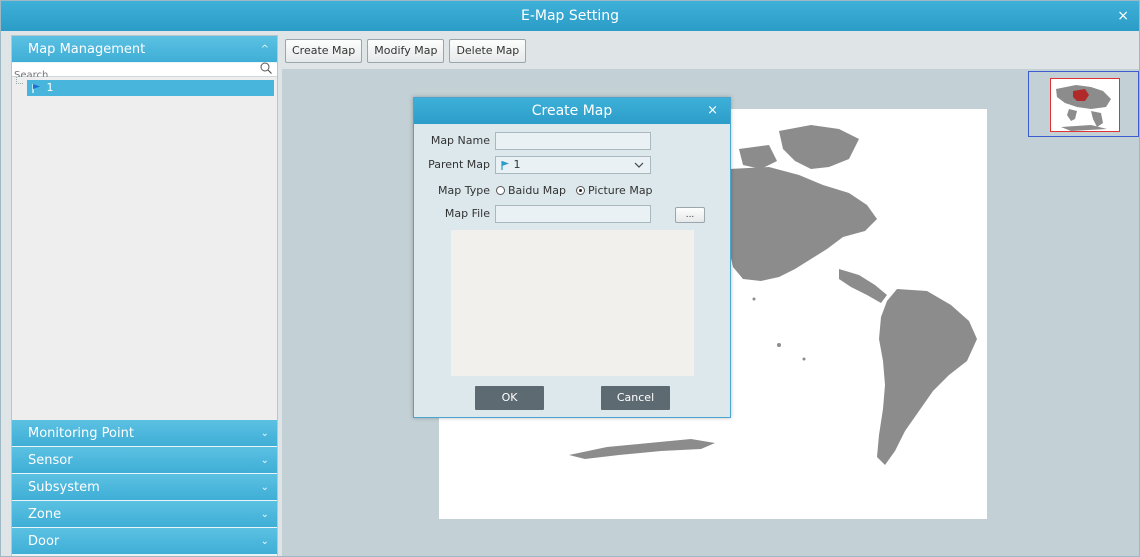 This screenshot has width=1140, height=557. Describe the element at coordinates (50, 460) in the screenshot. I see `accordion-label: Sensor` at that location.